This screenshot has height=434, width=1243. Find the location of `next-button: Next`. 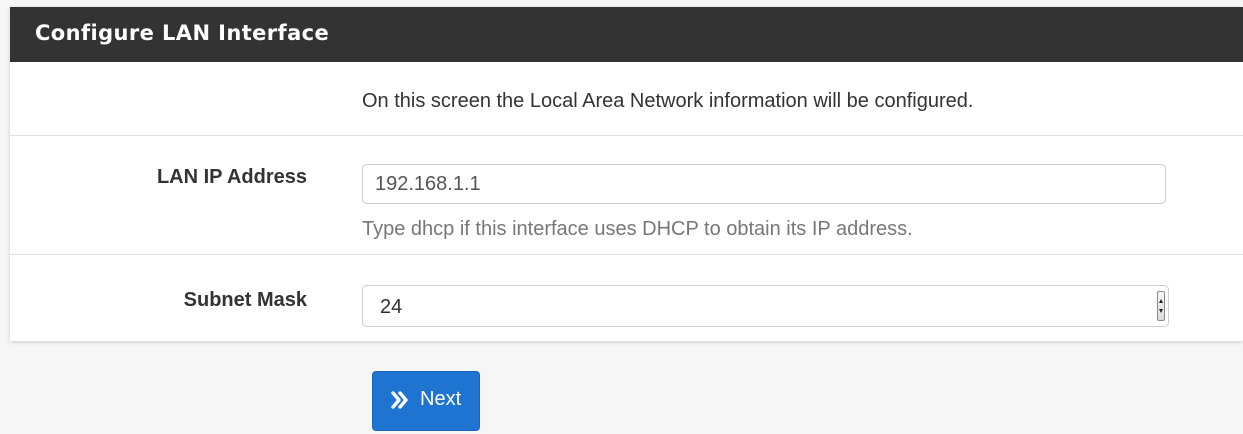

next-button: Next is located at coordinates (426, 401).